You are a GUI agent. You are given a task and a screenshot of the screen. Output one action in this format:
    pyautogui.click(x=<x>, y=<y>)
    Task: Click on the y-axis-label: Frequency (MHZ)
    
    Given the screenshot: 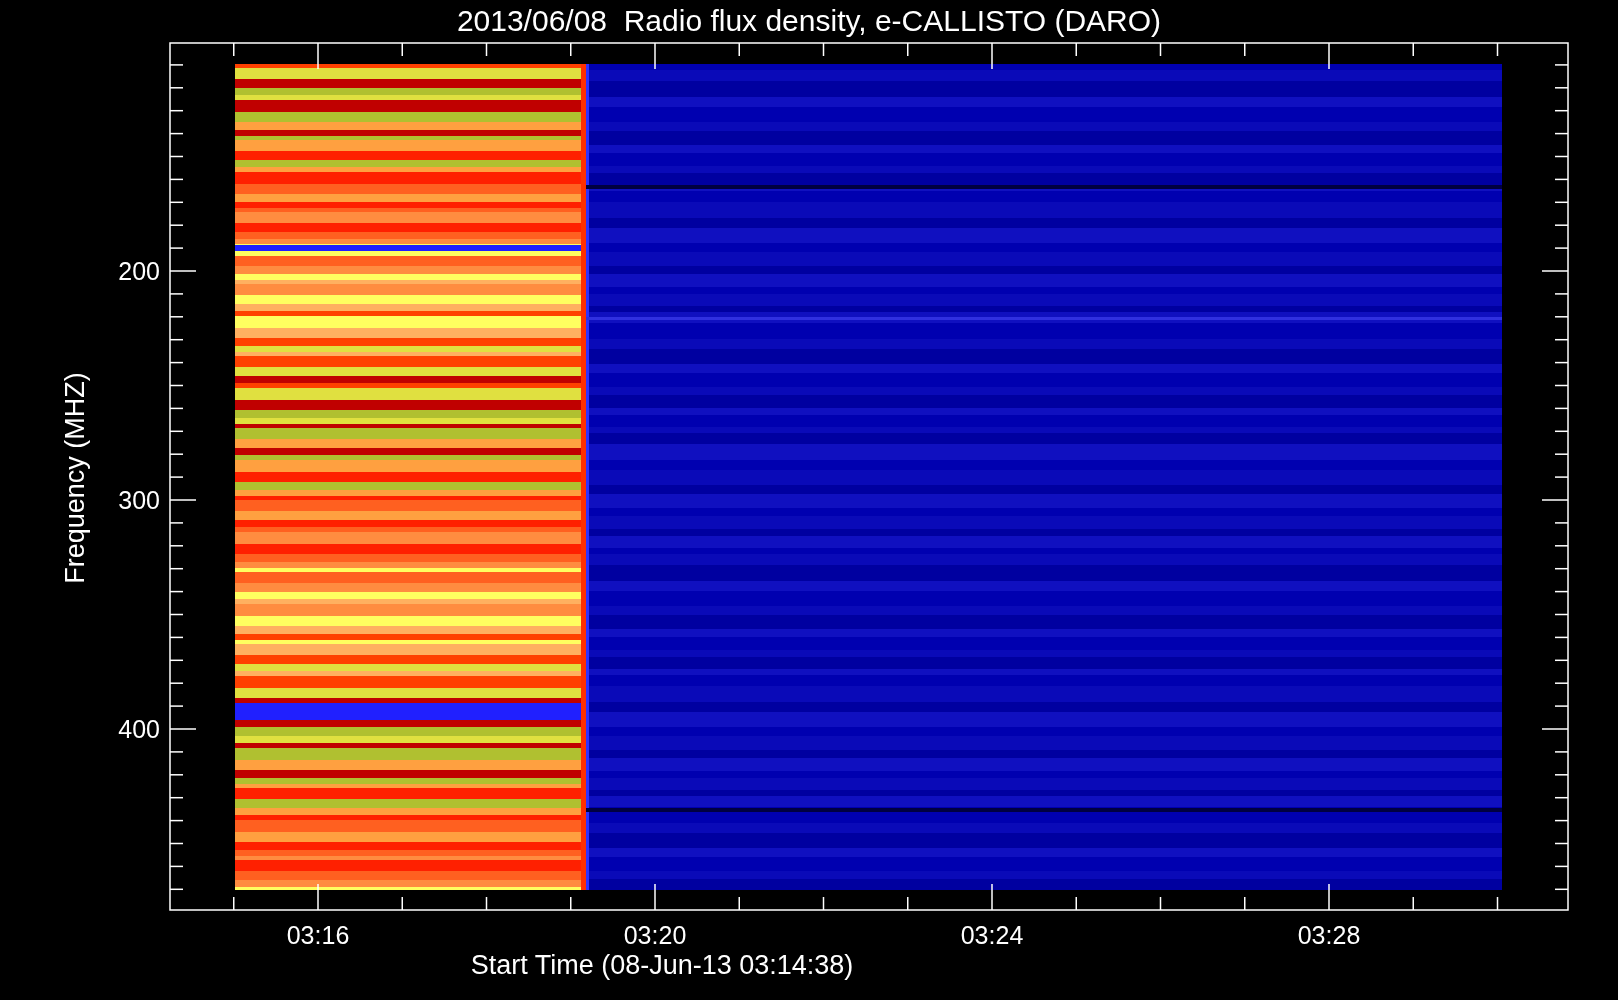 What is the action you would take?
    pyautogui.click(x=75, y=478)
    